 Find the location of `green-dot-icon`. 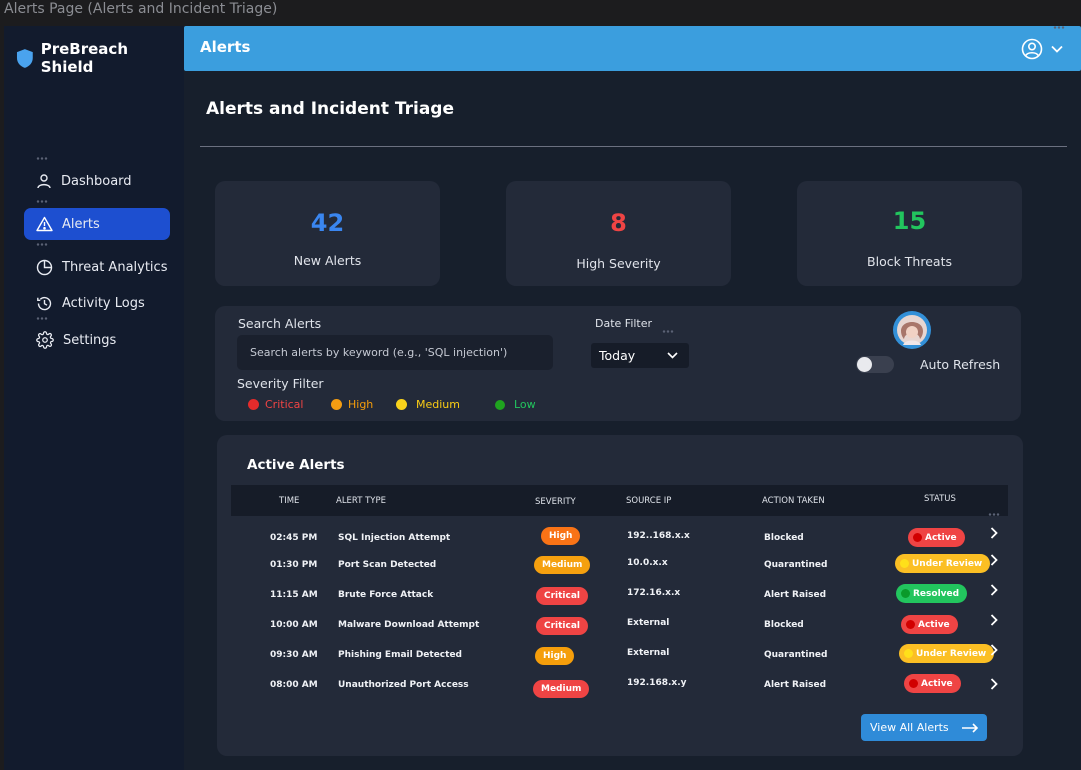

green-dot-icon is located at coordinates (500, 404).